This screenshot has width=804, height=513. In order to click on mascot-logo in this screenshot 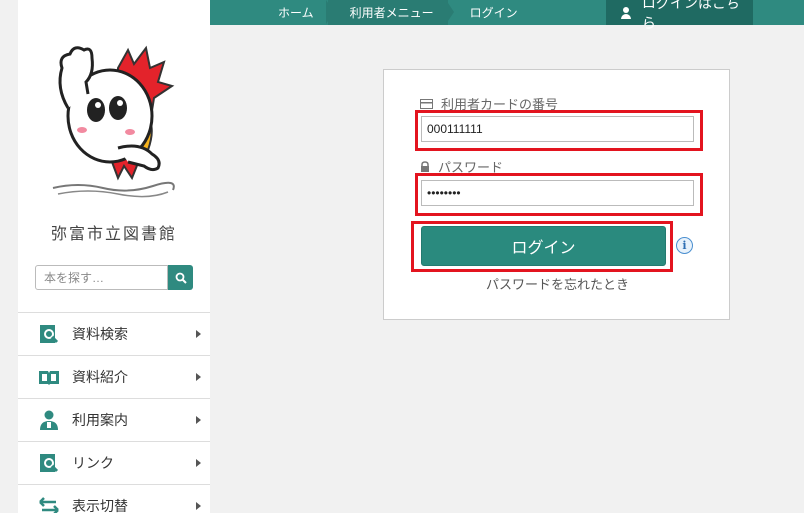, I will do `click(113, 120)`.